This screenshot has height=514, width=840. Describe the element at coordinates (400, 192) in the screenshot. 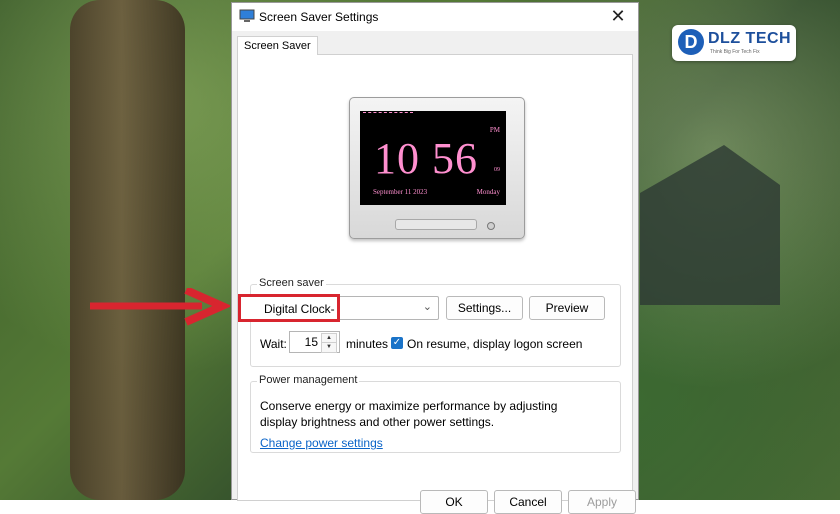

I see `clock-date: September 11 2023` at that location.